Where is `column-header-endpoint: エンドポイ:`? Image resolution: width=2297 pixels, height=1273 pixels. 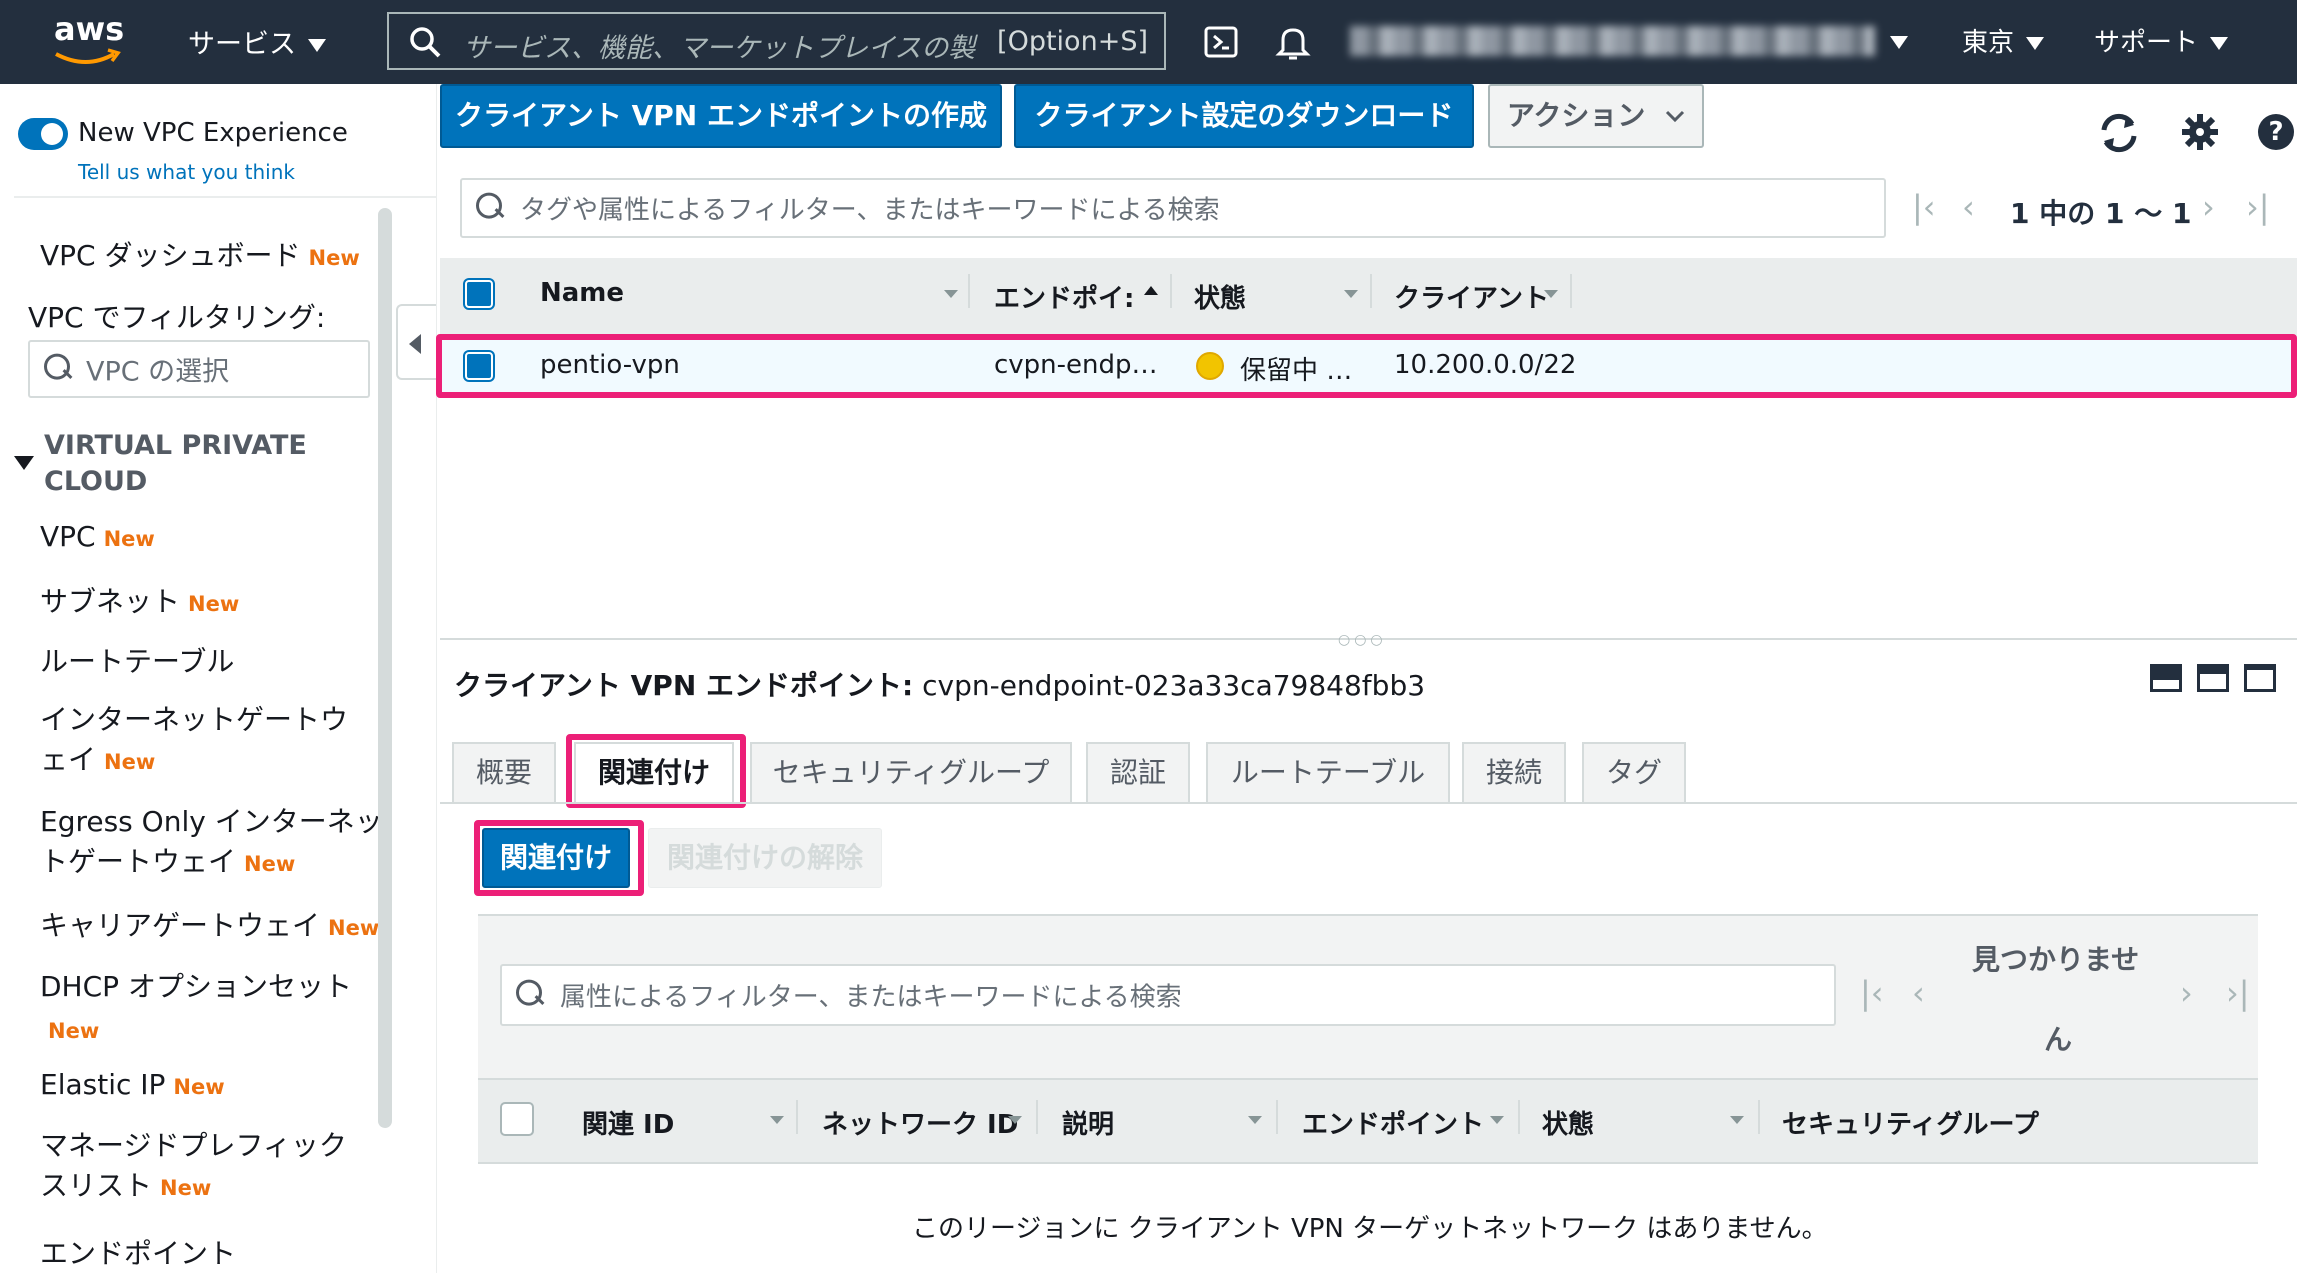 column-header-endpoint: エンドポイ: is located at coordinates (1064, 296).